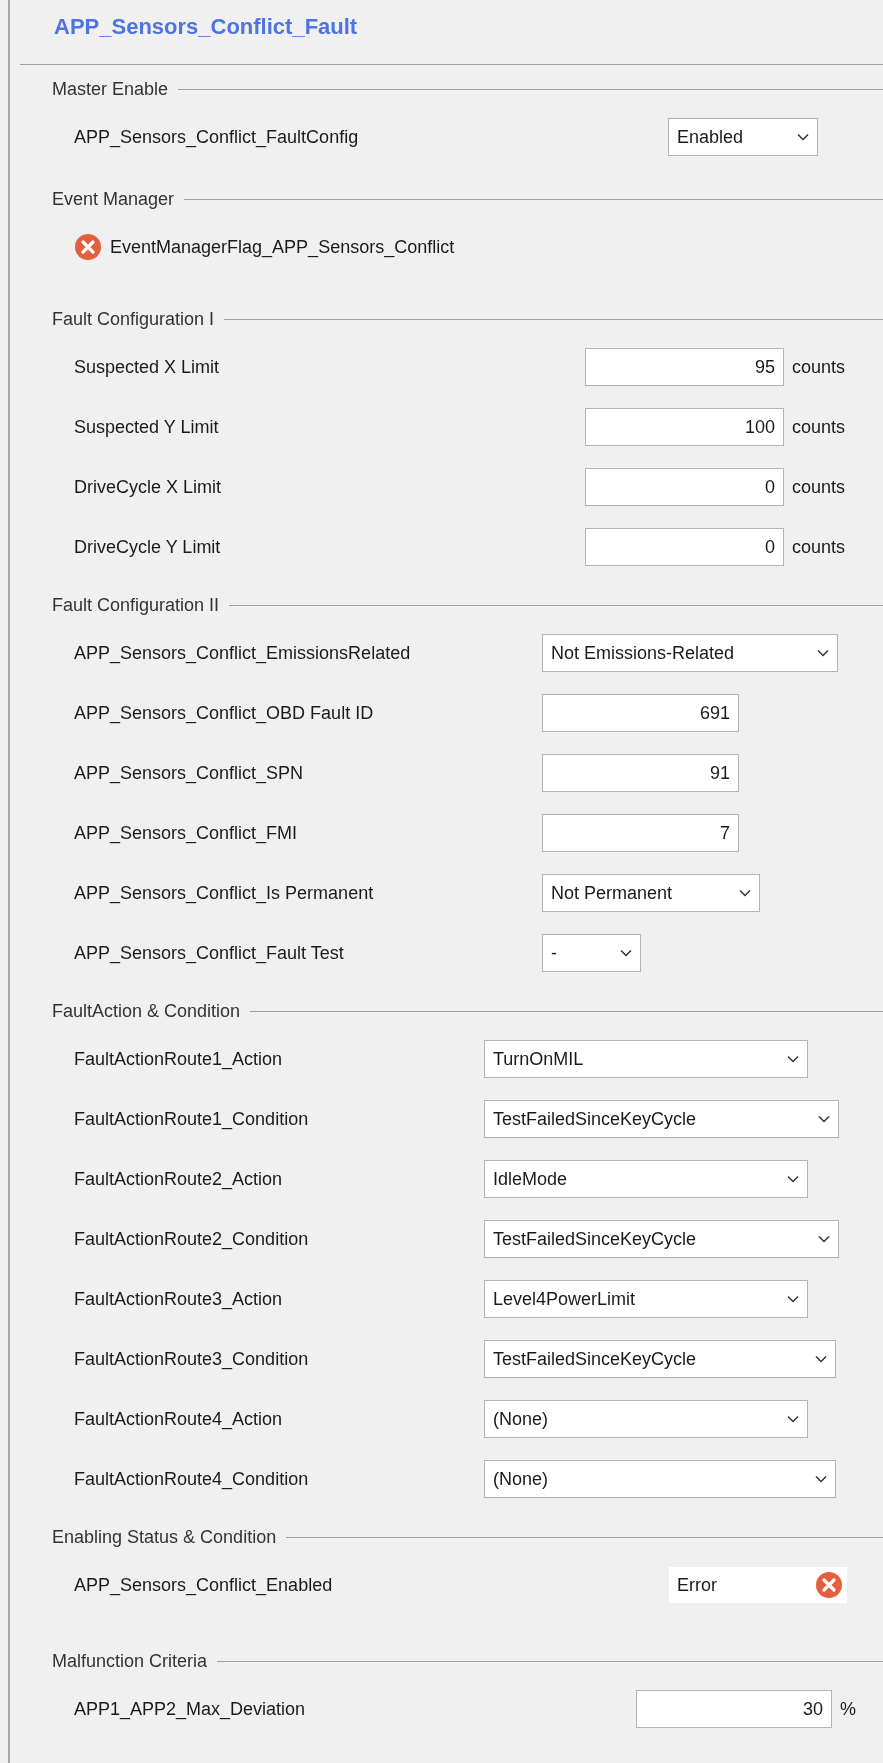 This screenshot has width=883, height=1763. Describe the element at coordinates (191, 1478) in the screenshot. I see `field-label: FaultActionRoute4_Condition` at that location.